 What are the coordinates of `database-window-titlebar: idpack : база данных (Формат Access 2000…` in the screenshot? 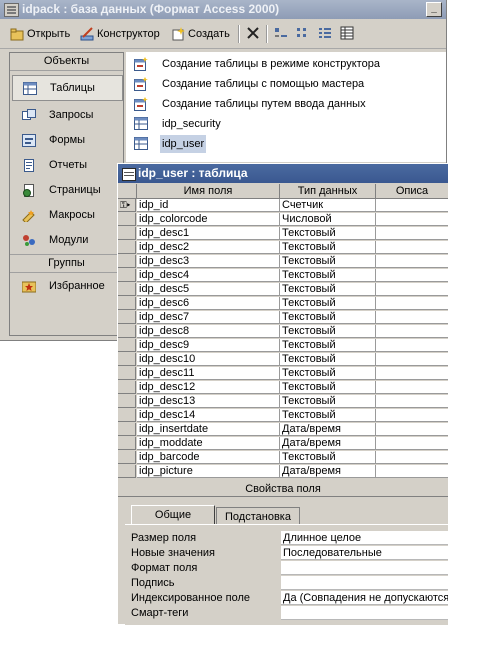 It's located at (223, 9).